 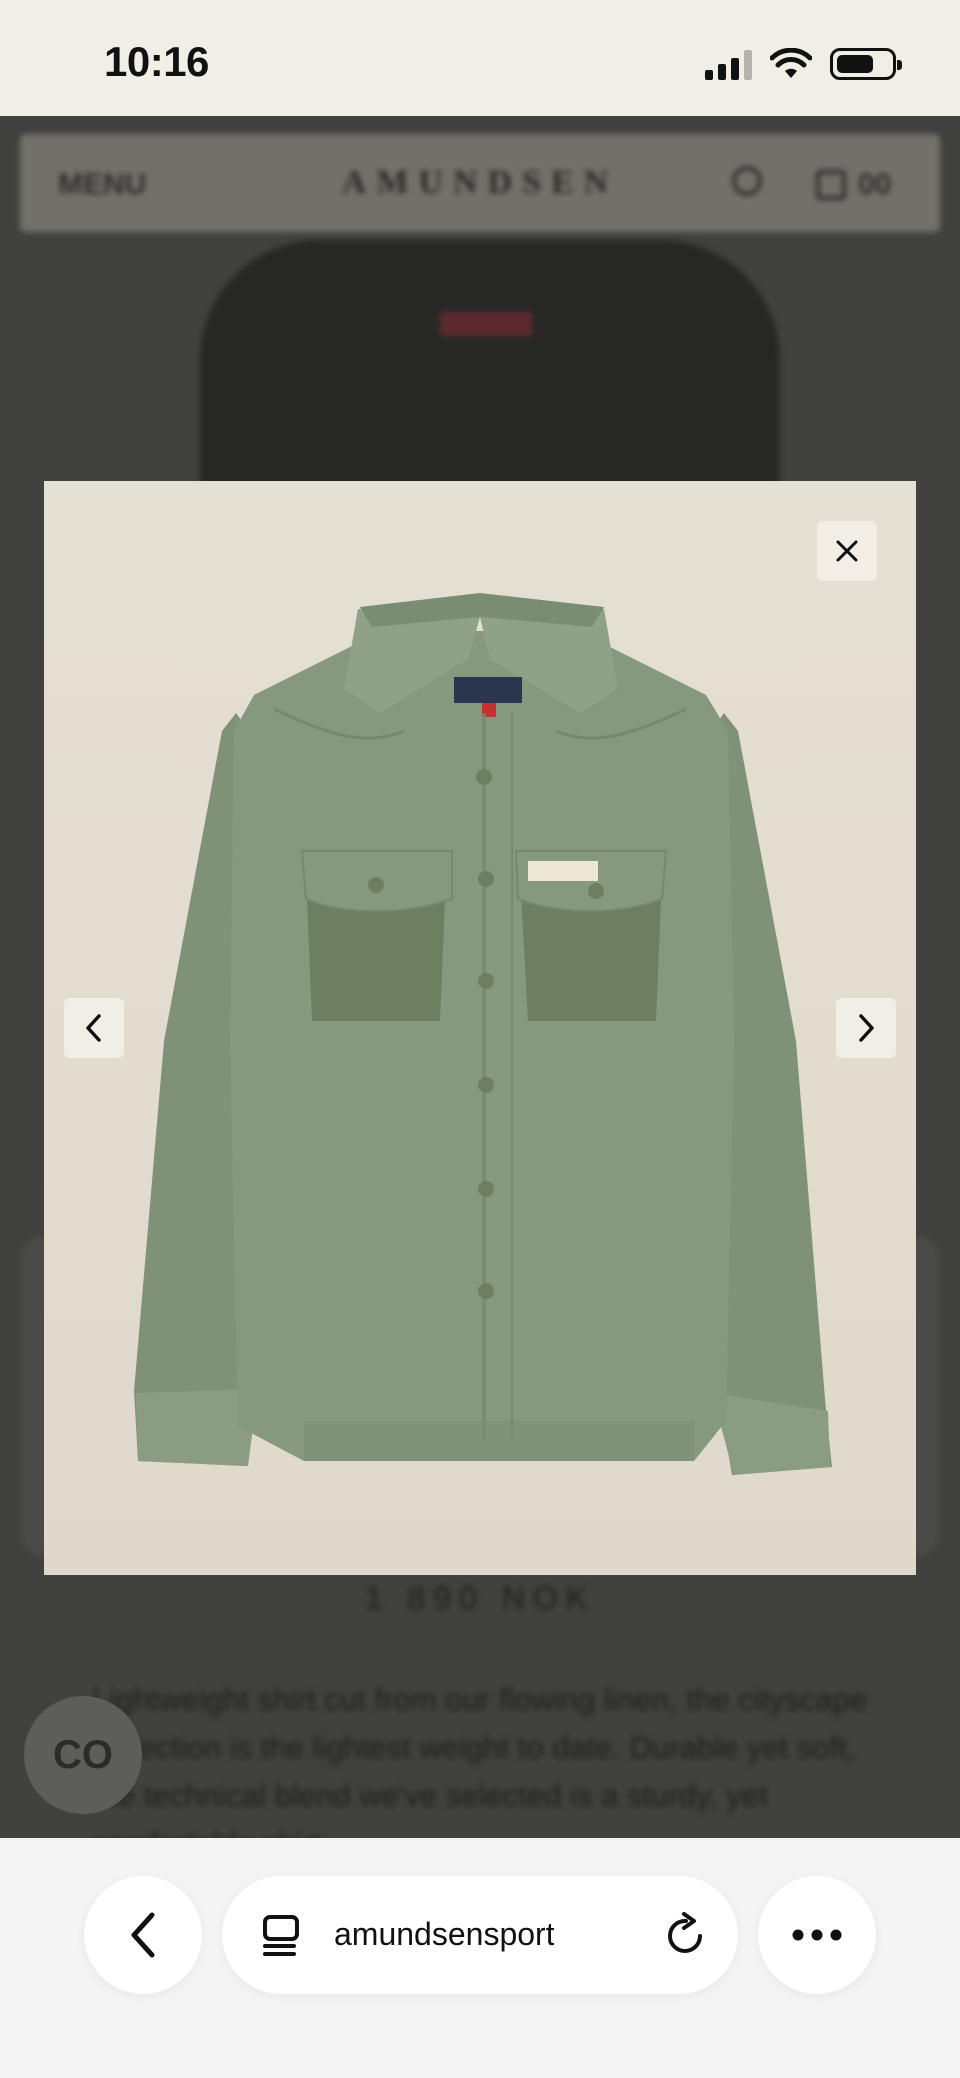 I want to click on close-icon, so click(x=847, y=551).